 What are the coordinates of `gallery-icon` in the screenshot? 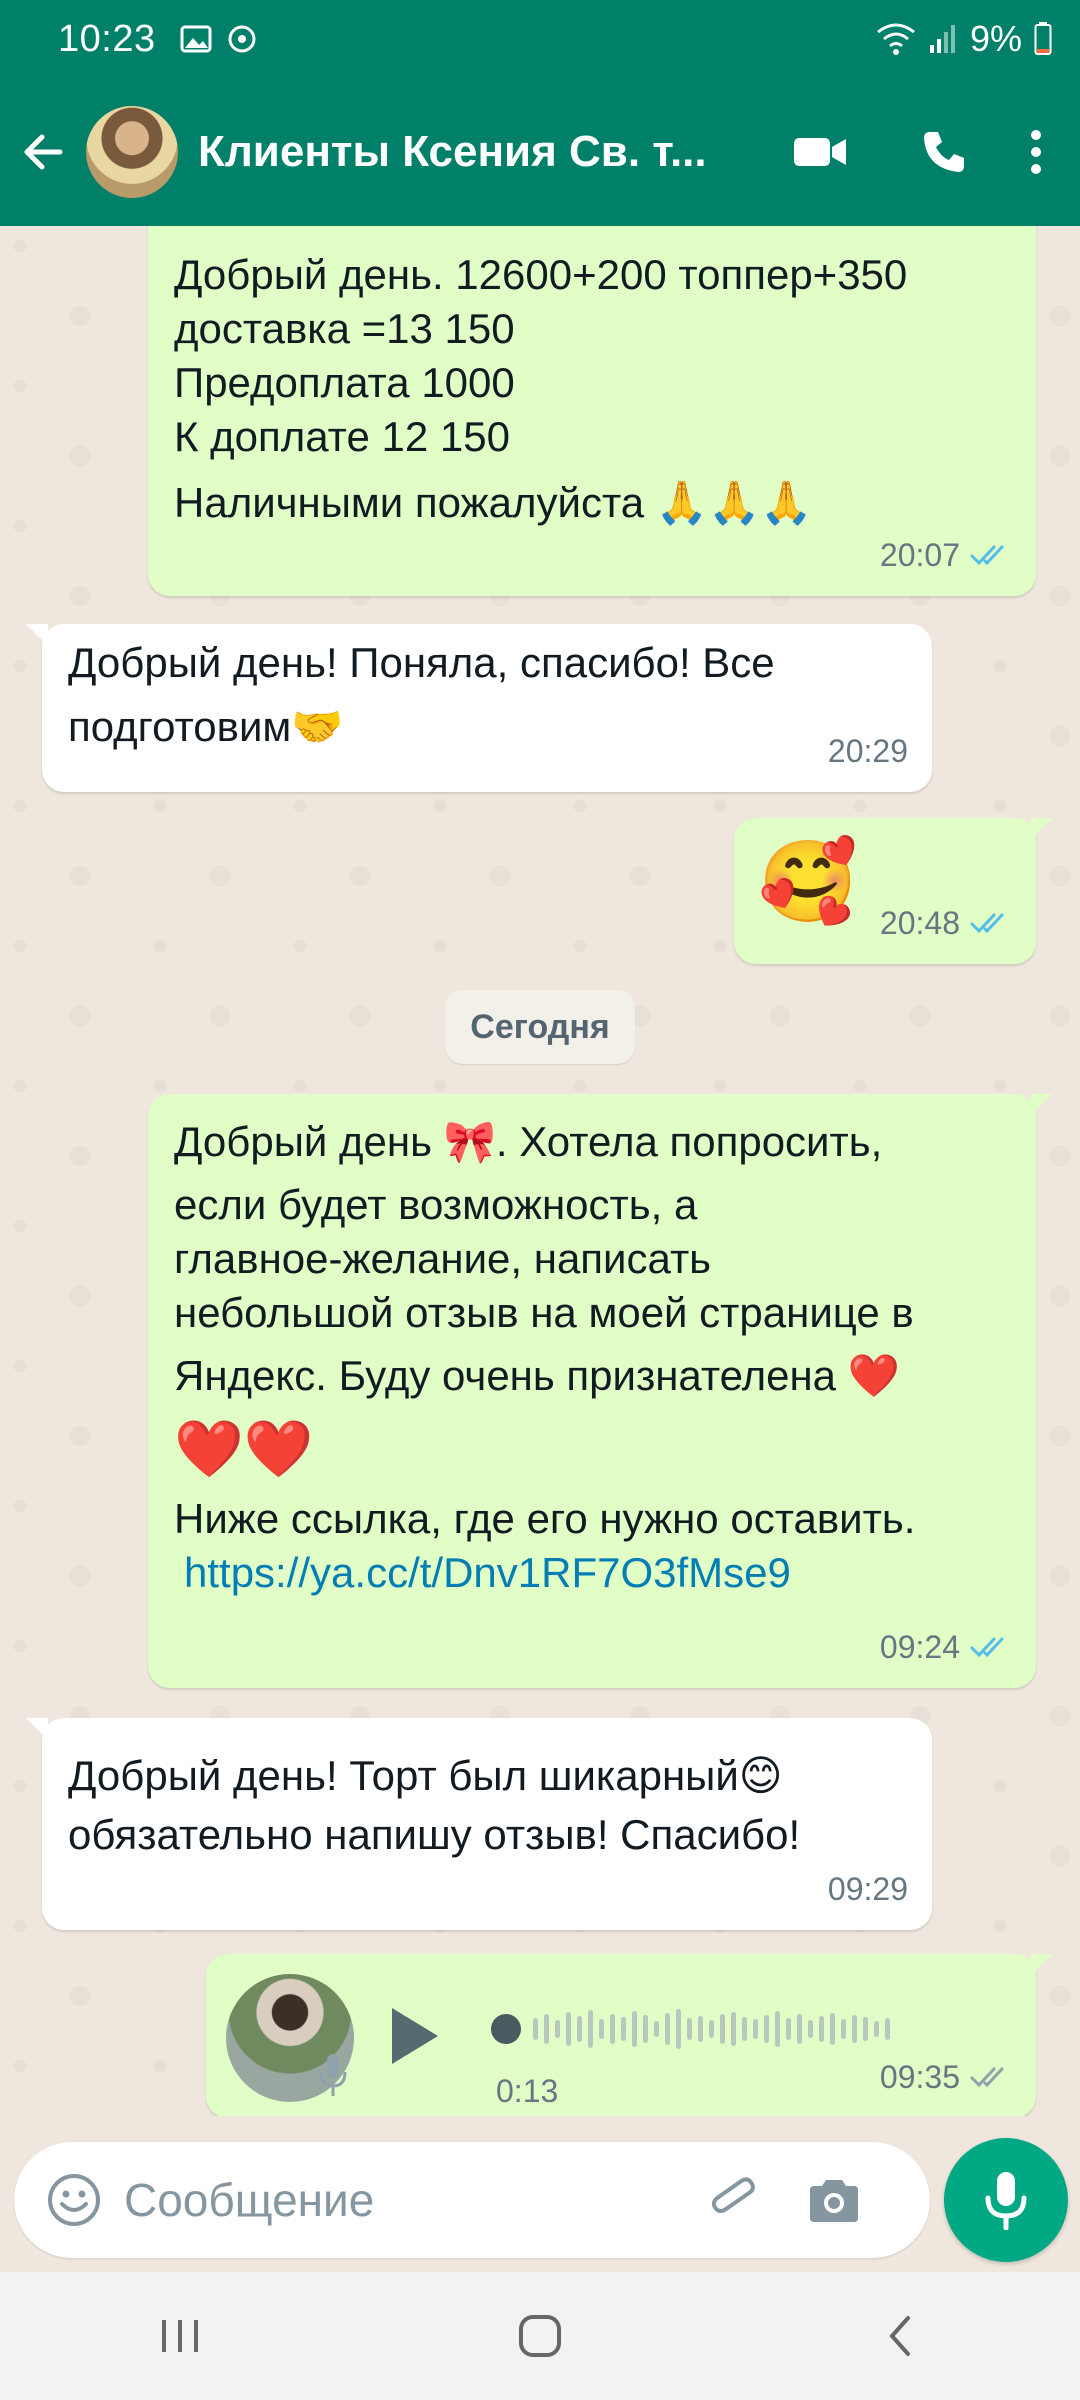 It's located at (196, 39).